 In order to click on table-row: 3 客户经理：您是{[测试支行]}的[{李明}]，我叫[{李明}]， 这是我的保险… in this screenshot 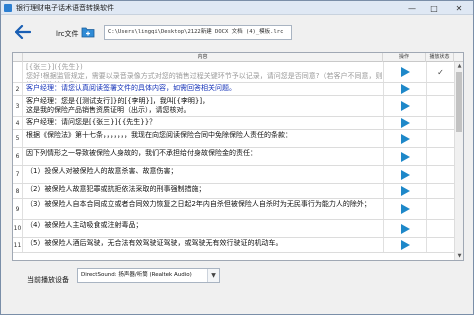, I will do `click(233, 106)`.